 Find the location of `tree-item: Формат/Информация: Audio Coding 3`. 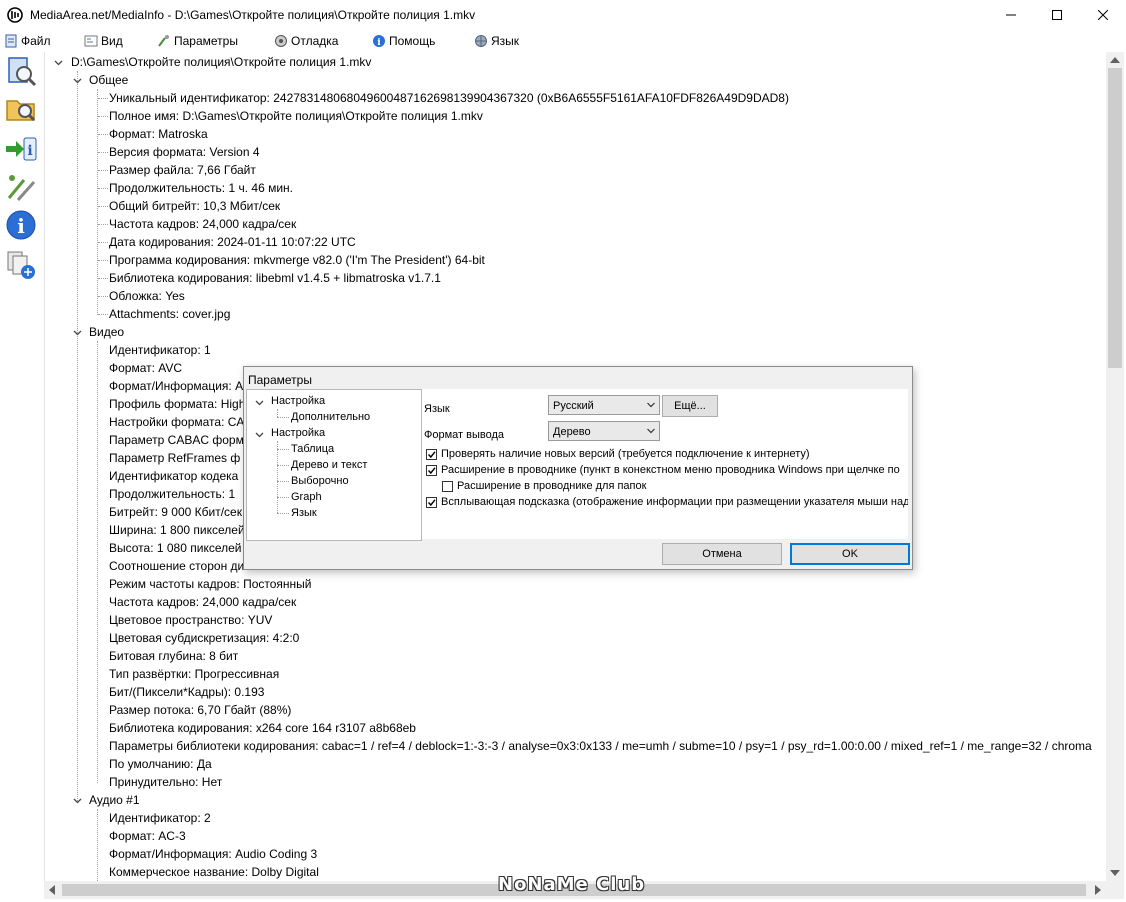

tree-item: Формат/Информация: Audio Coding 3 is located at coordinates (213, 854).